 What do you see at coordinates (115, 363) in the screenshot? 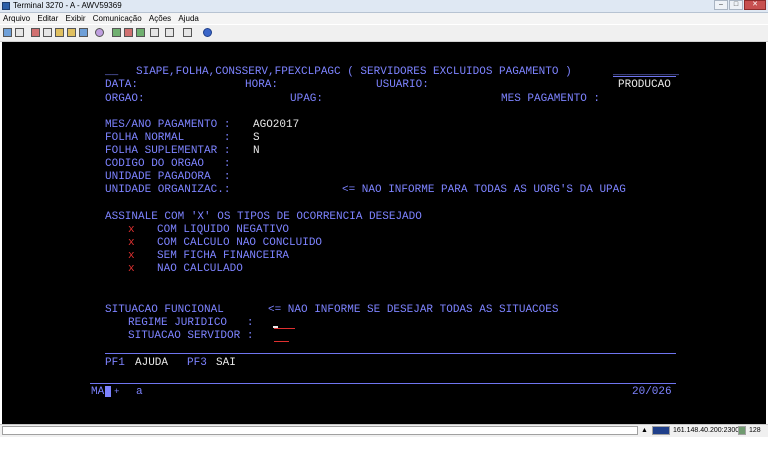
I see `pf1-key: PF1` at bounding box center [115, 363].